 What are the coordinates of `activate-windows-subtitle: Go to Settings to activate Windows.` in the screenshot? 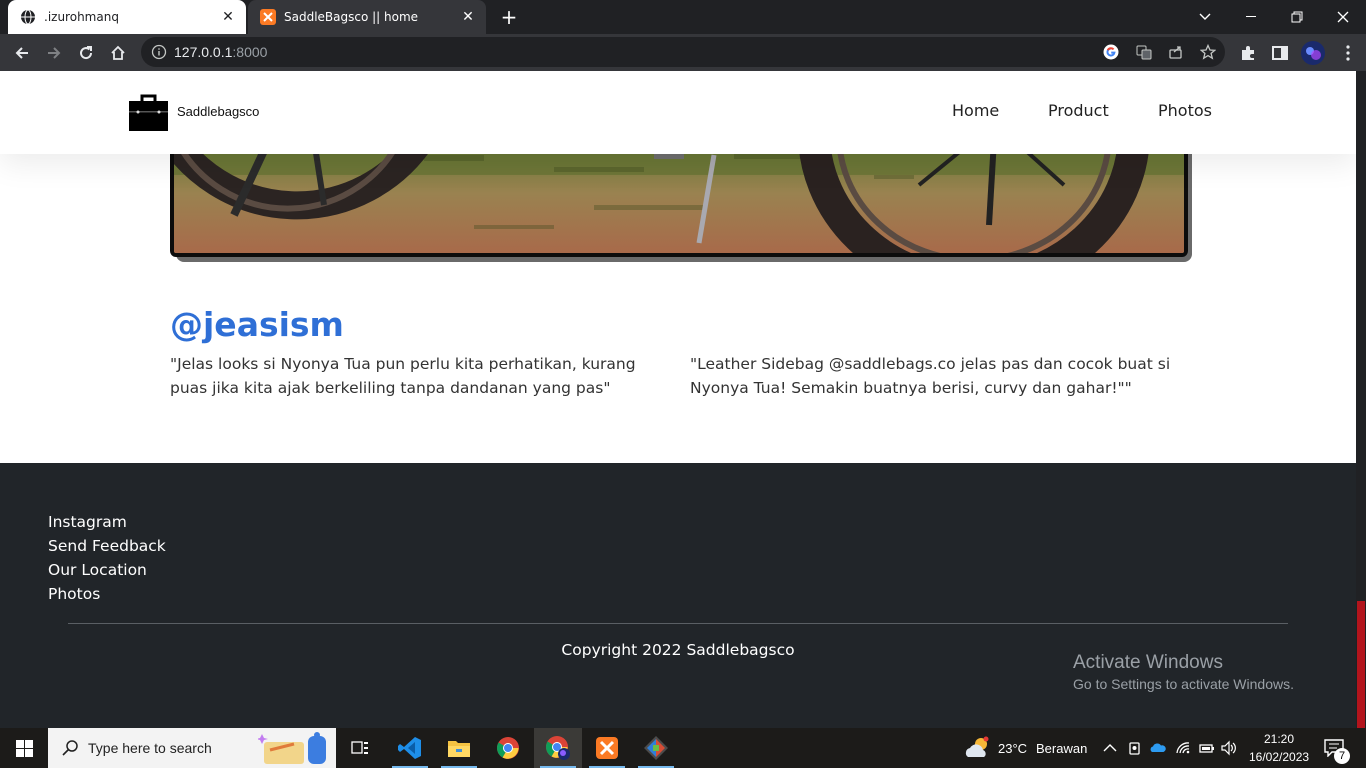 It's located at (1183, 684).